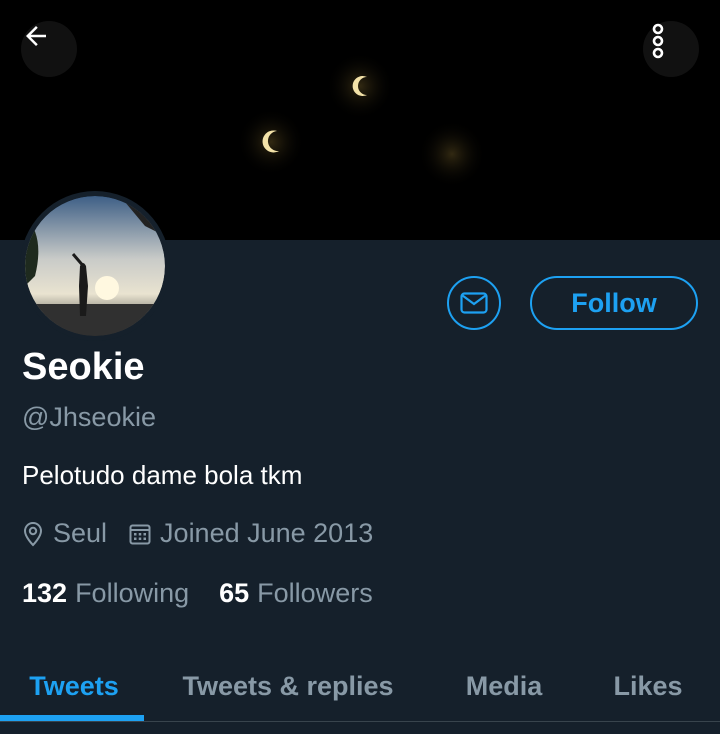 This screenshot has width=720, height=734. Describe the element at coordinates (83, 367) in the screenshot. I see `profile-name: Seokie` at that location.